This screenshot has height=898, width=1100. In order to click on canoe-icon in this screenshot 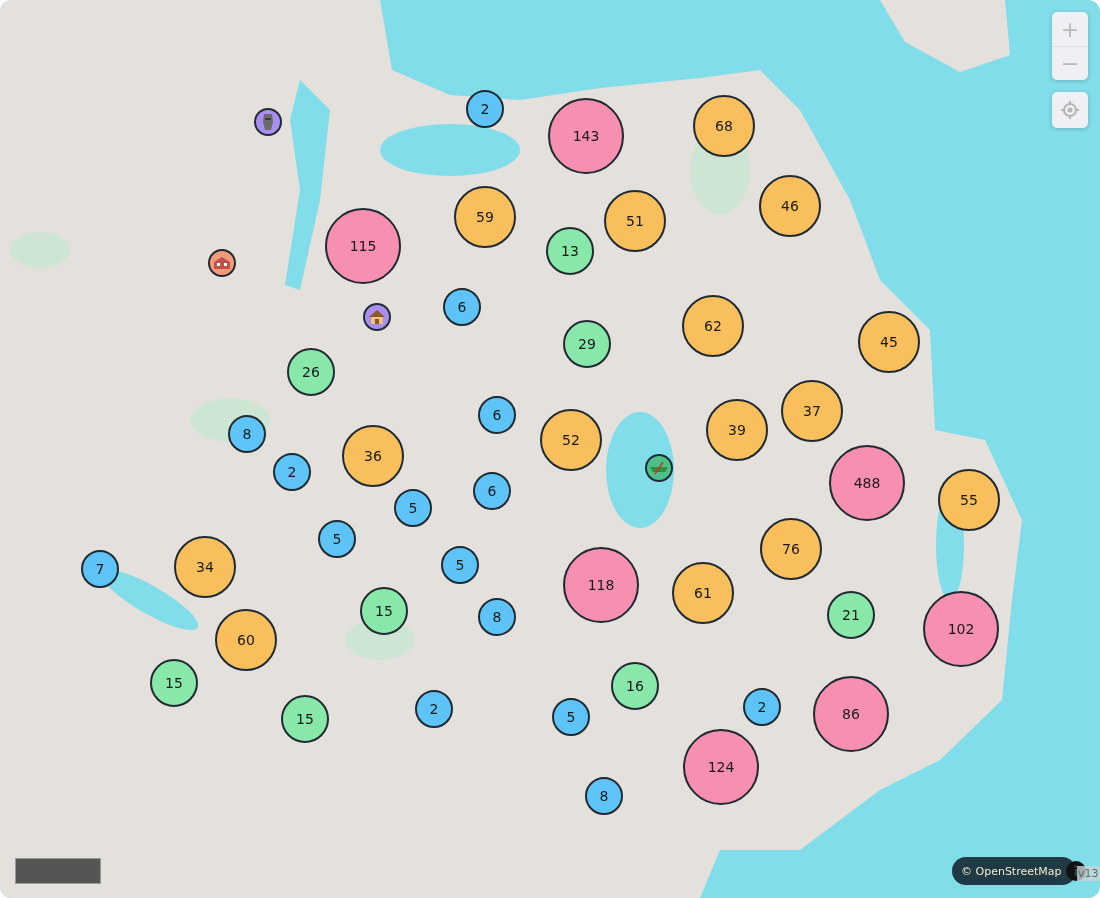, I will do `click(659, 468)`.